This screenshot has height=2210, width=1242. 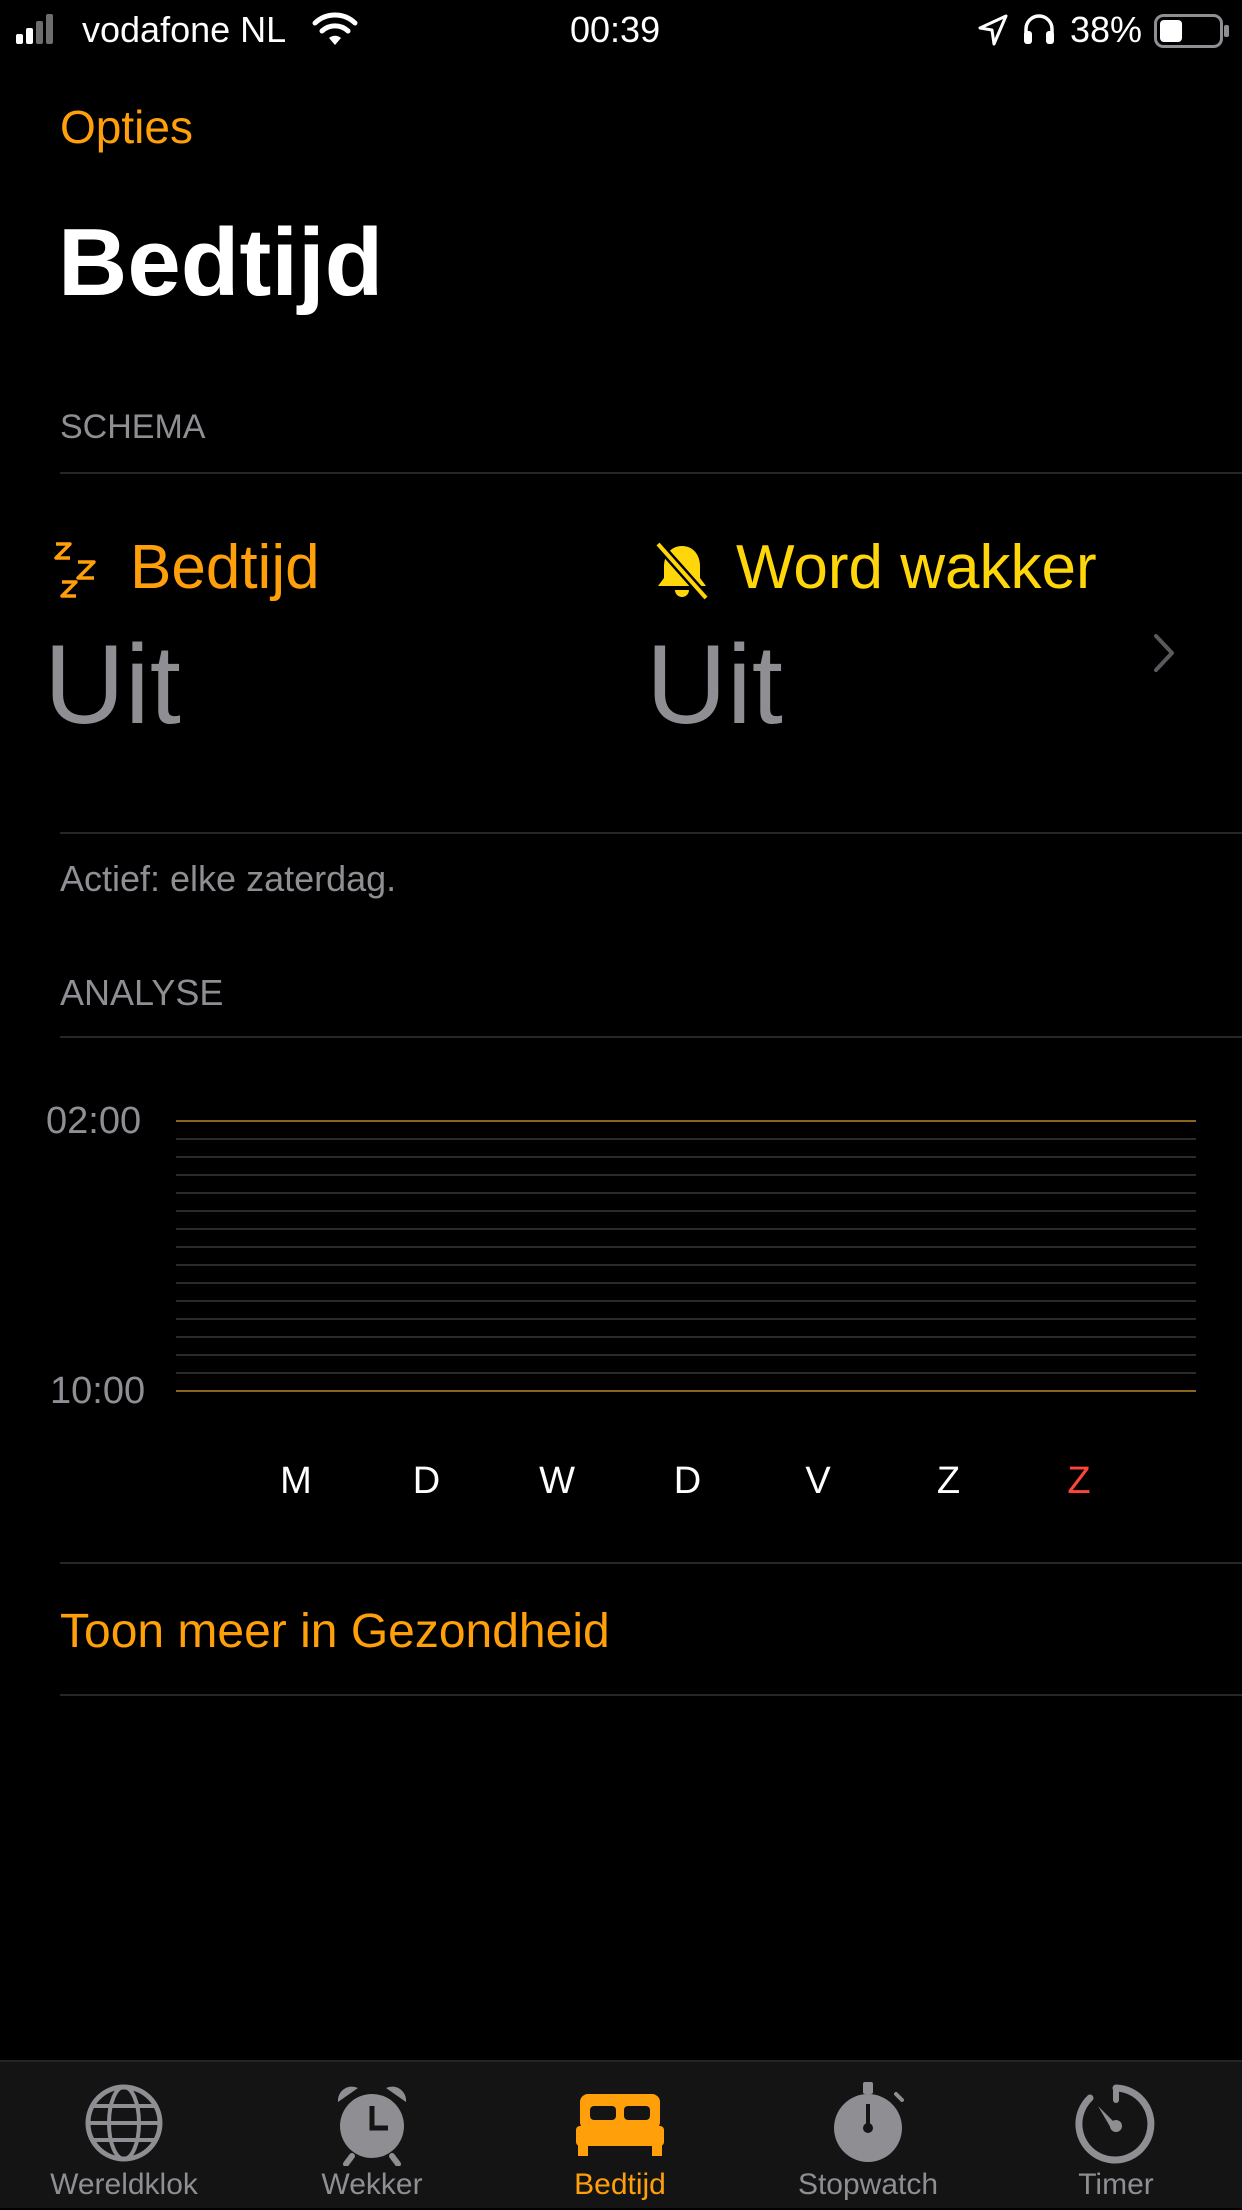 What do you see at coordinates (335, 1631) in the screenshot?
I see `show-more-health-link: Toon meer in Gezondheid` at bounding box center [335, 1631].